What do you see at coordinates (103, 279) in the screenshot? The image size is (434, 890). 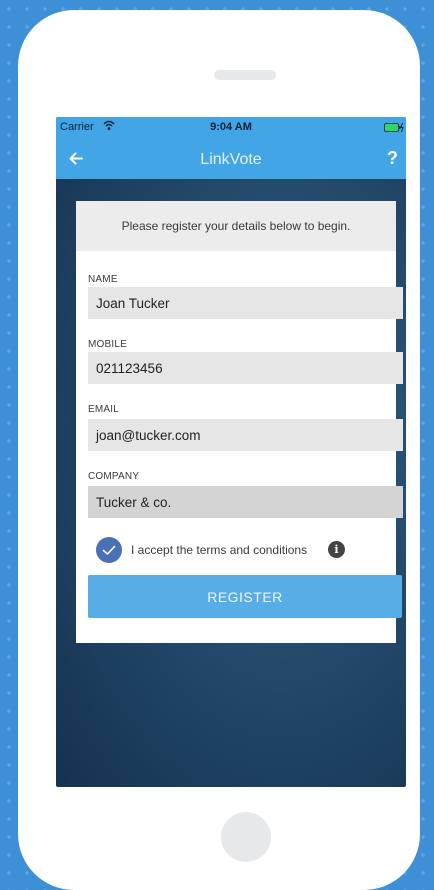 I see `name-label: NAME` at bounding box center [103, 279].